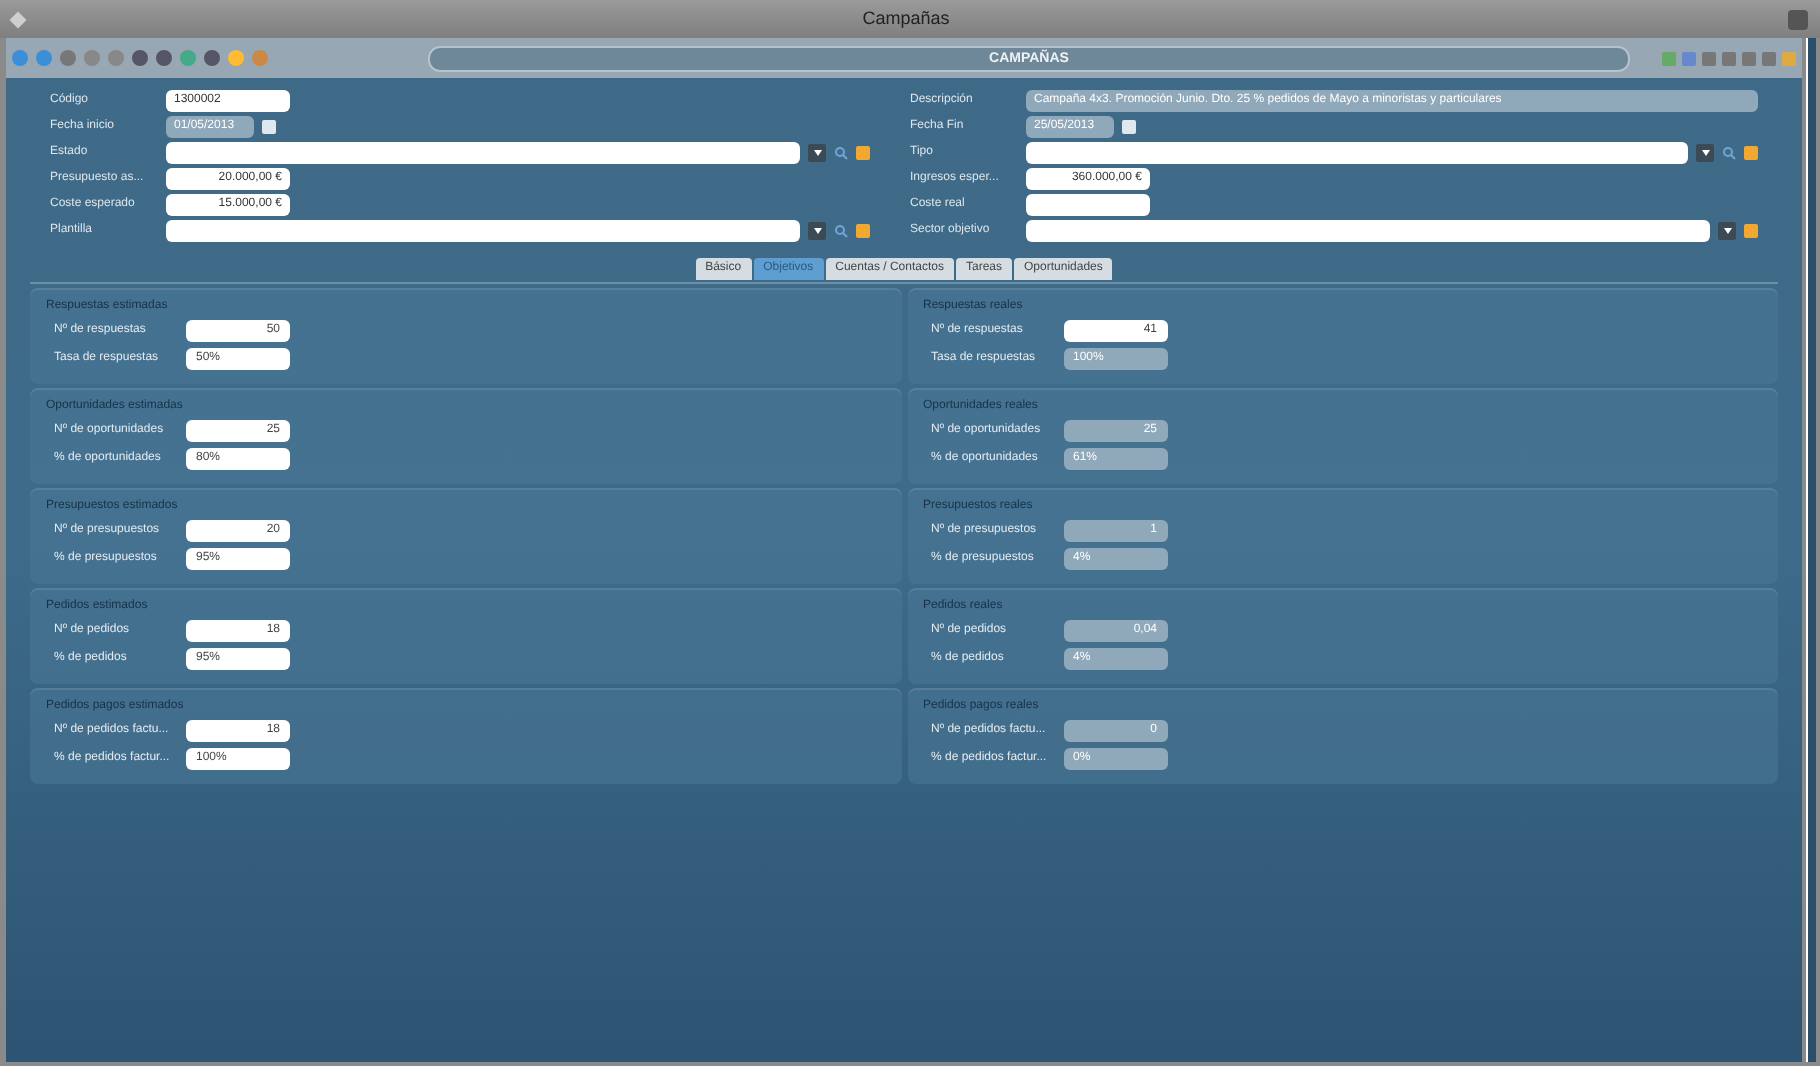 This screenshot has width=1820, height=1066. I want to click on window-title: Campañas, so click(906, 18).